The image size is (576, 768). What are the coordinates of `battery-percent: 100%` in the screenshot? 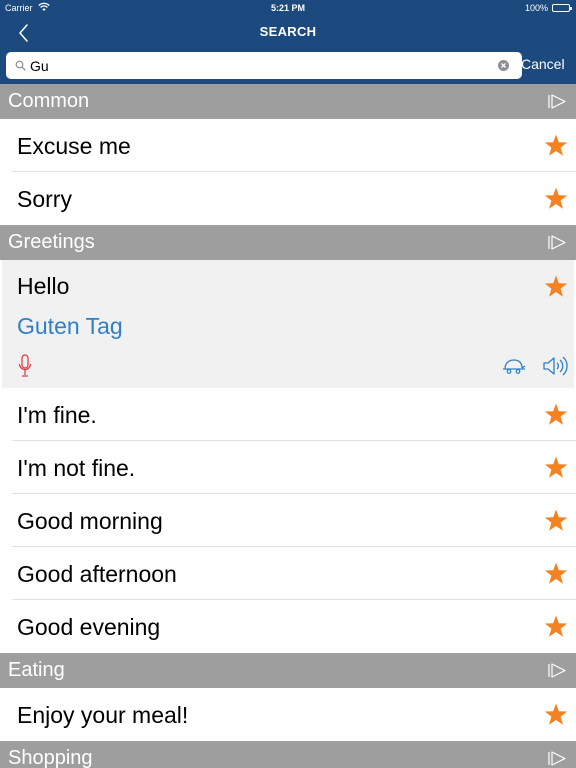 It's located at (536, 8).